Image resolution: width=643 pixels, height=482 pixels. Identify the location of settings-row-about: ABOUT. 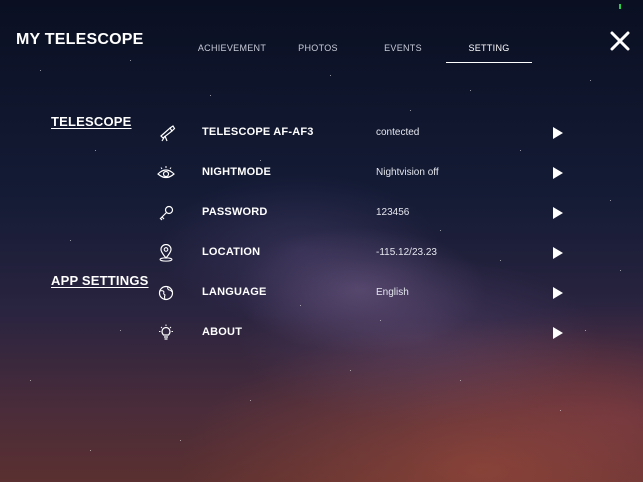
(365, 333).